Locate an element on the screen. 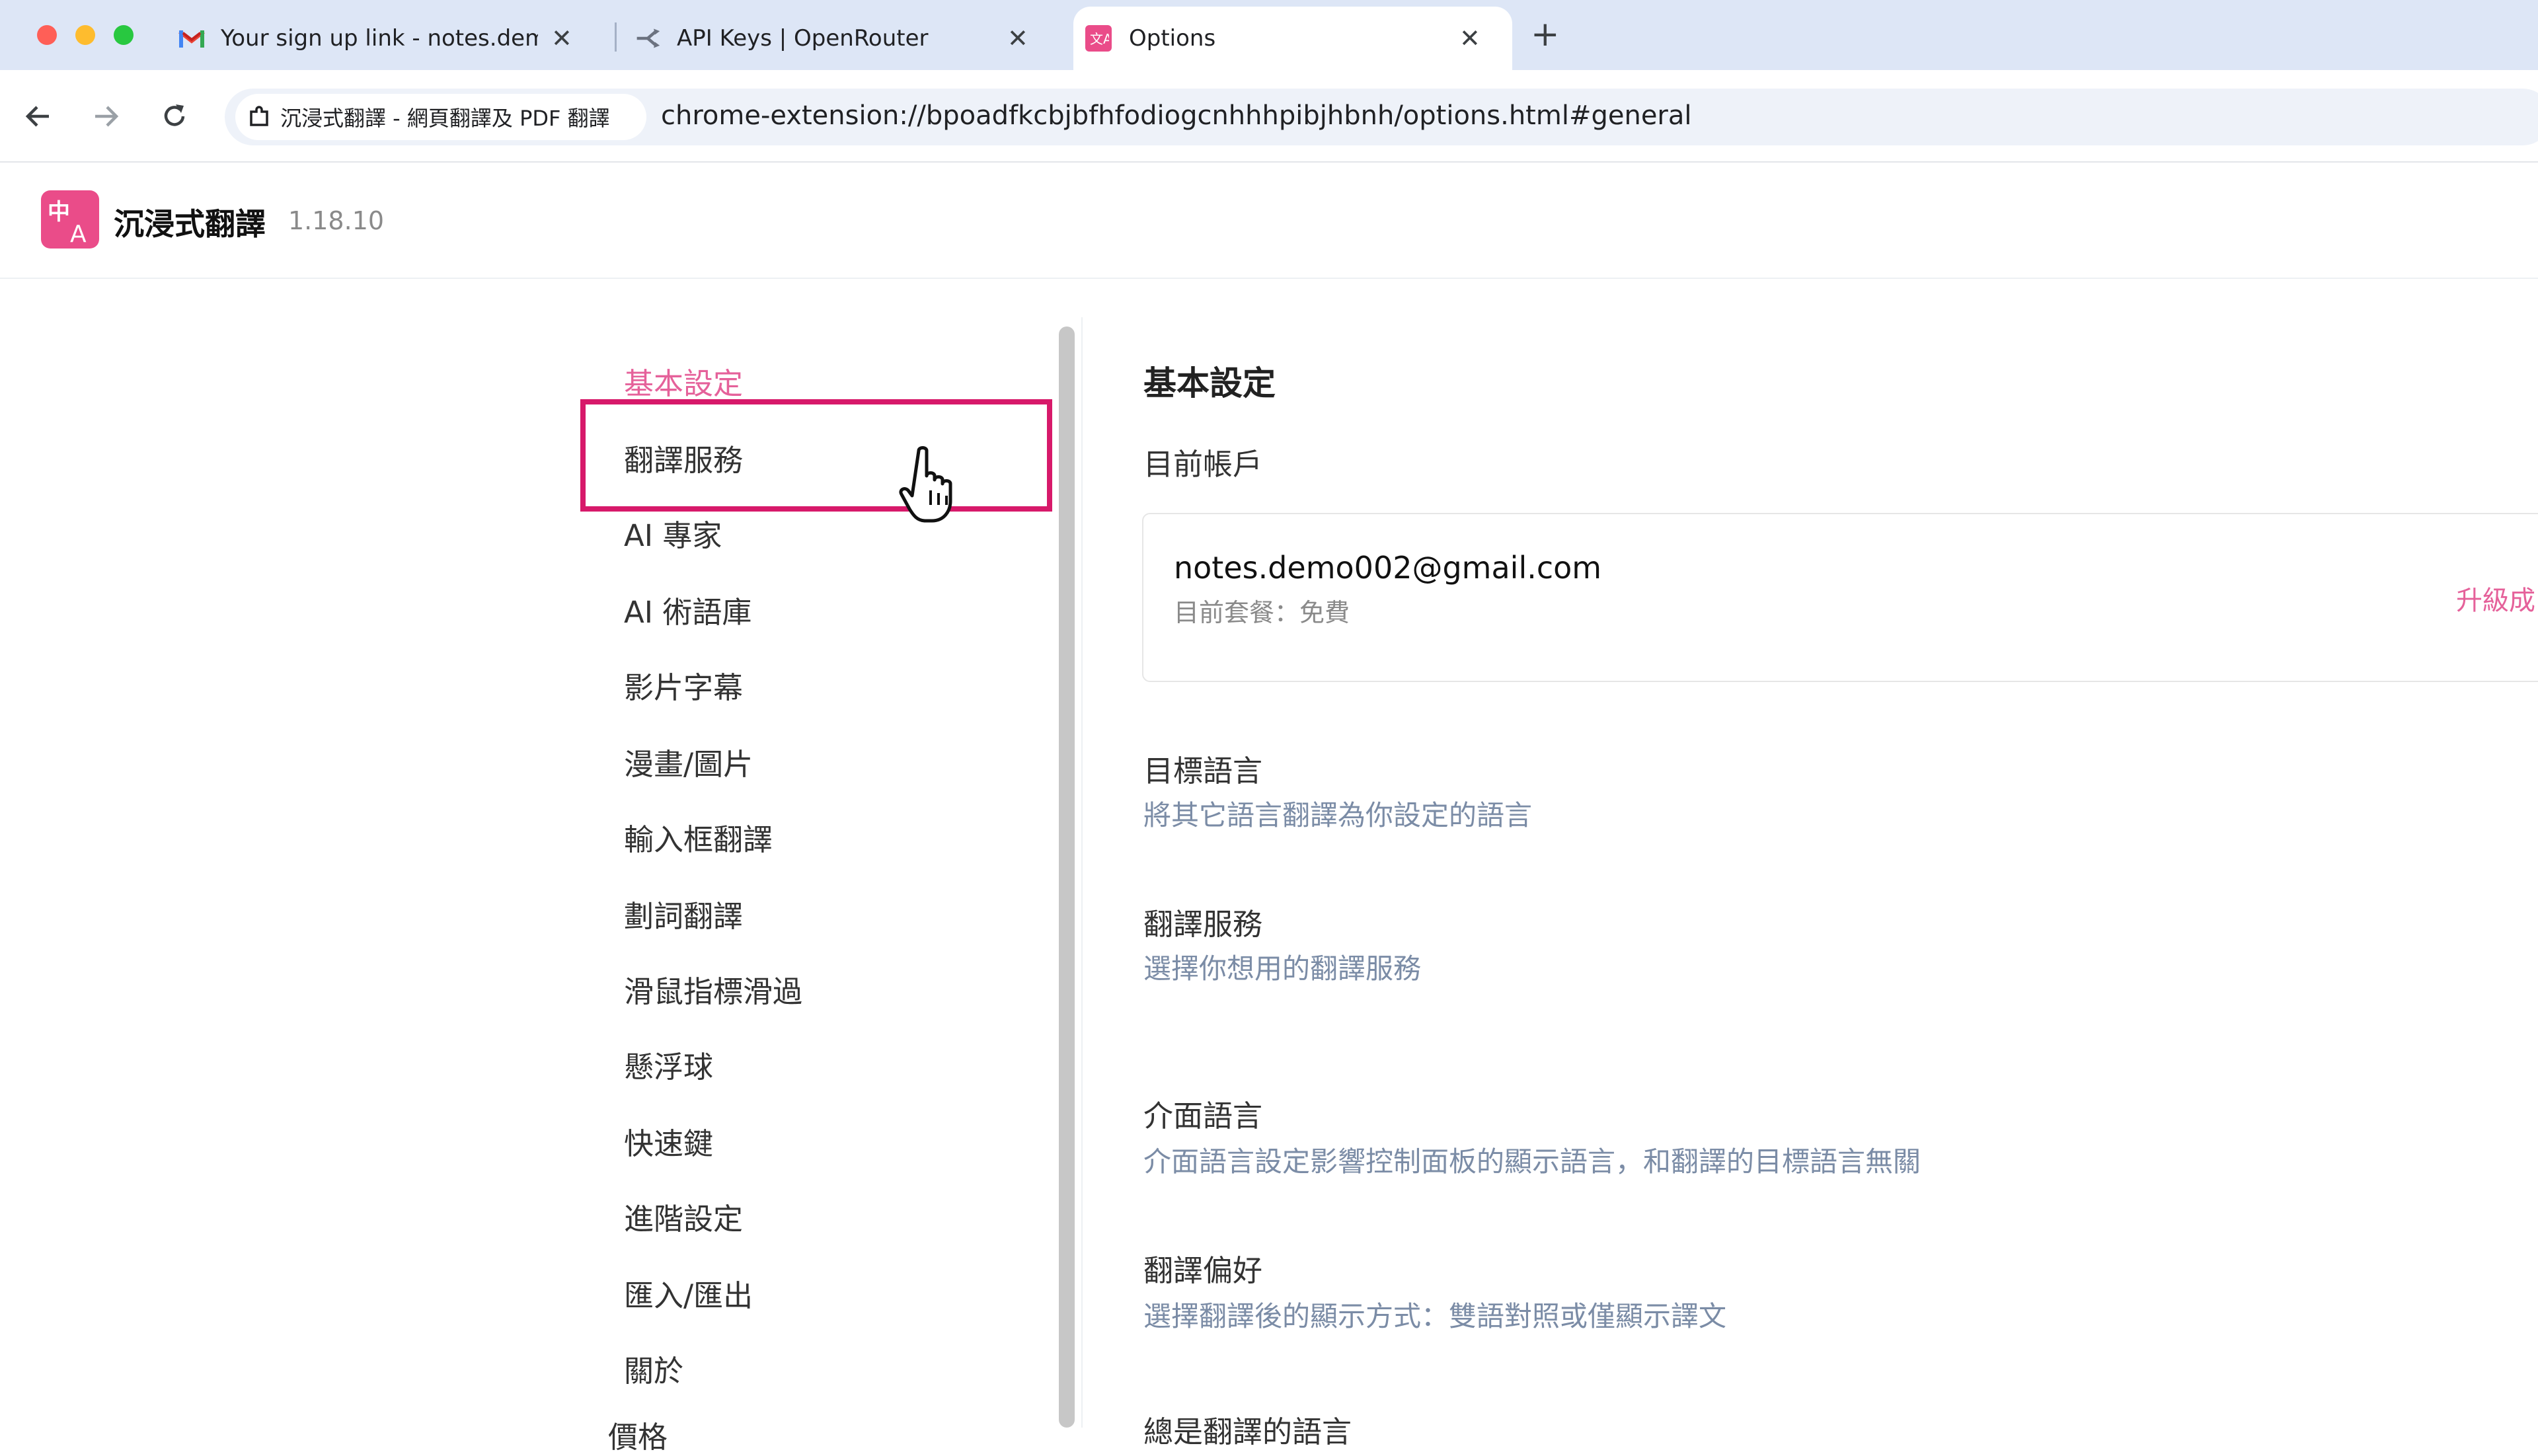 This screenshot has height=1456, width=2538. back-arrow-icon is located at coordinates (37, 116).